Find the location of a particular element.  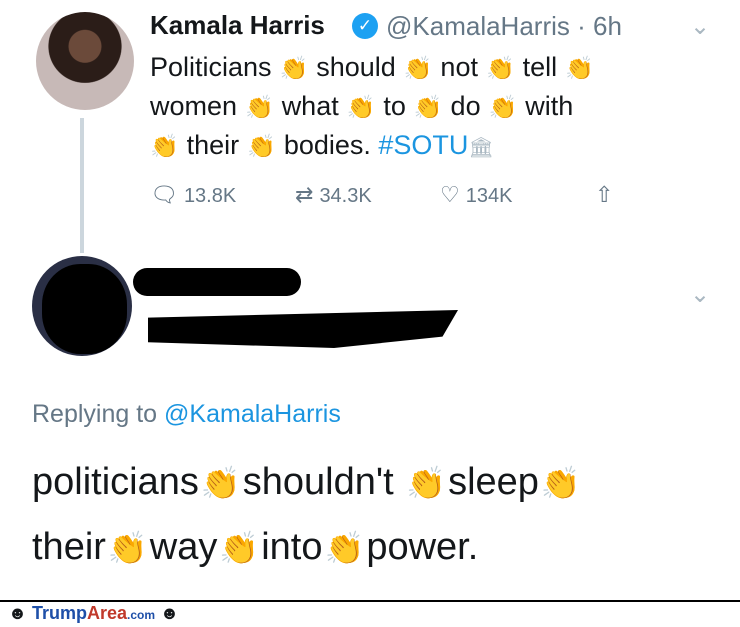

site-watermark: ☻ TrumpArea.com ☻ is located at coordinates (93, 613).